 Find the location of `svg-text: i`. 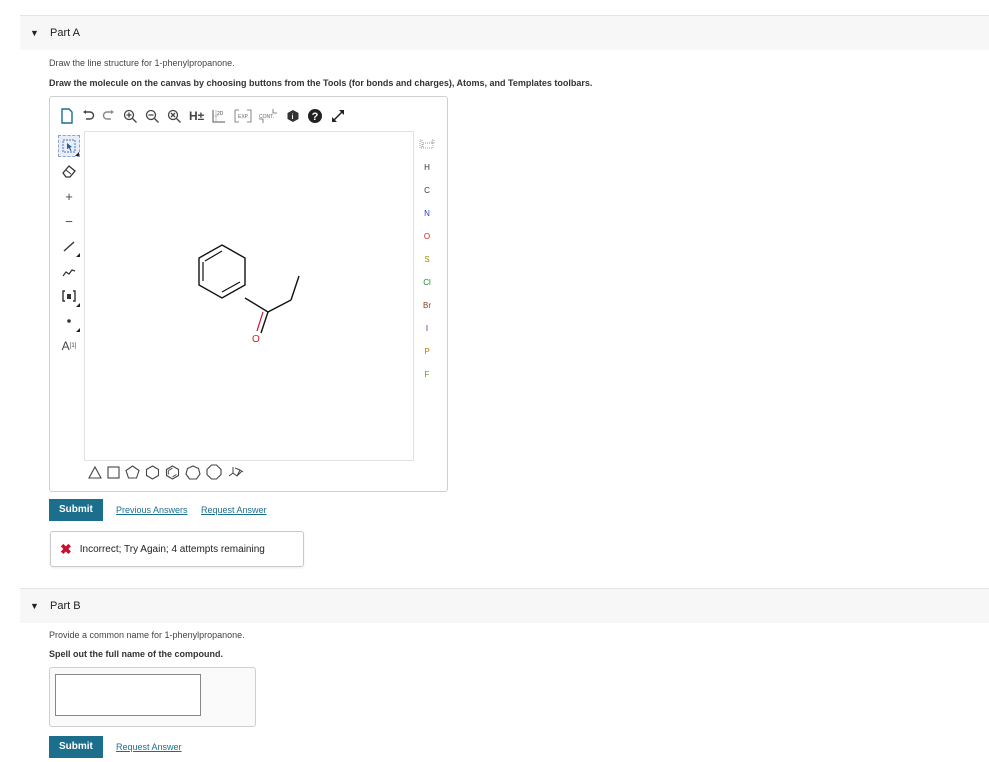

svg-text: i is located at coordinates (293, 117).